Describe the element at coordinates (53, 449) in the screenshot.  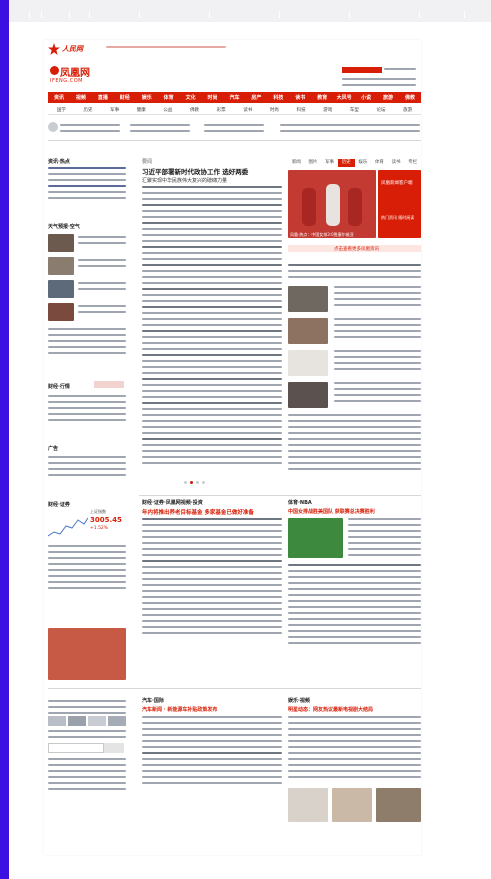
I see `left-section-ad: 广告` at that location.